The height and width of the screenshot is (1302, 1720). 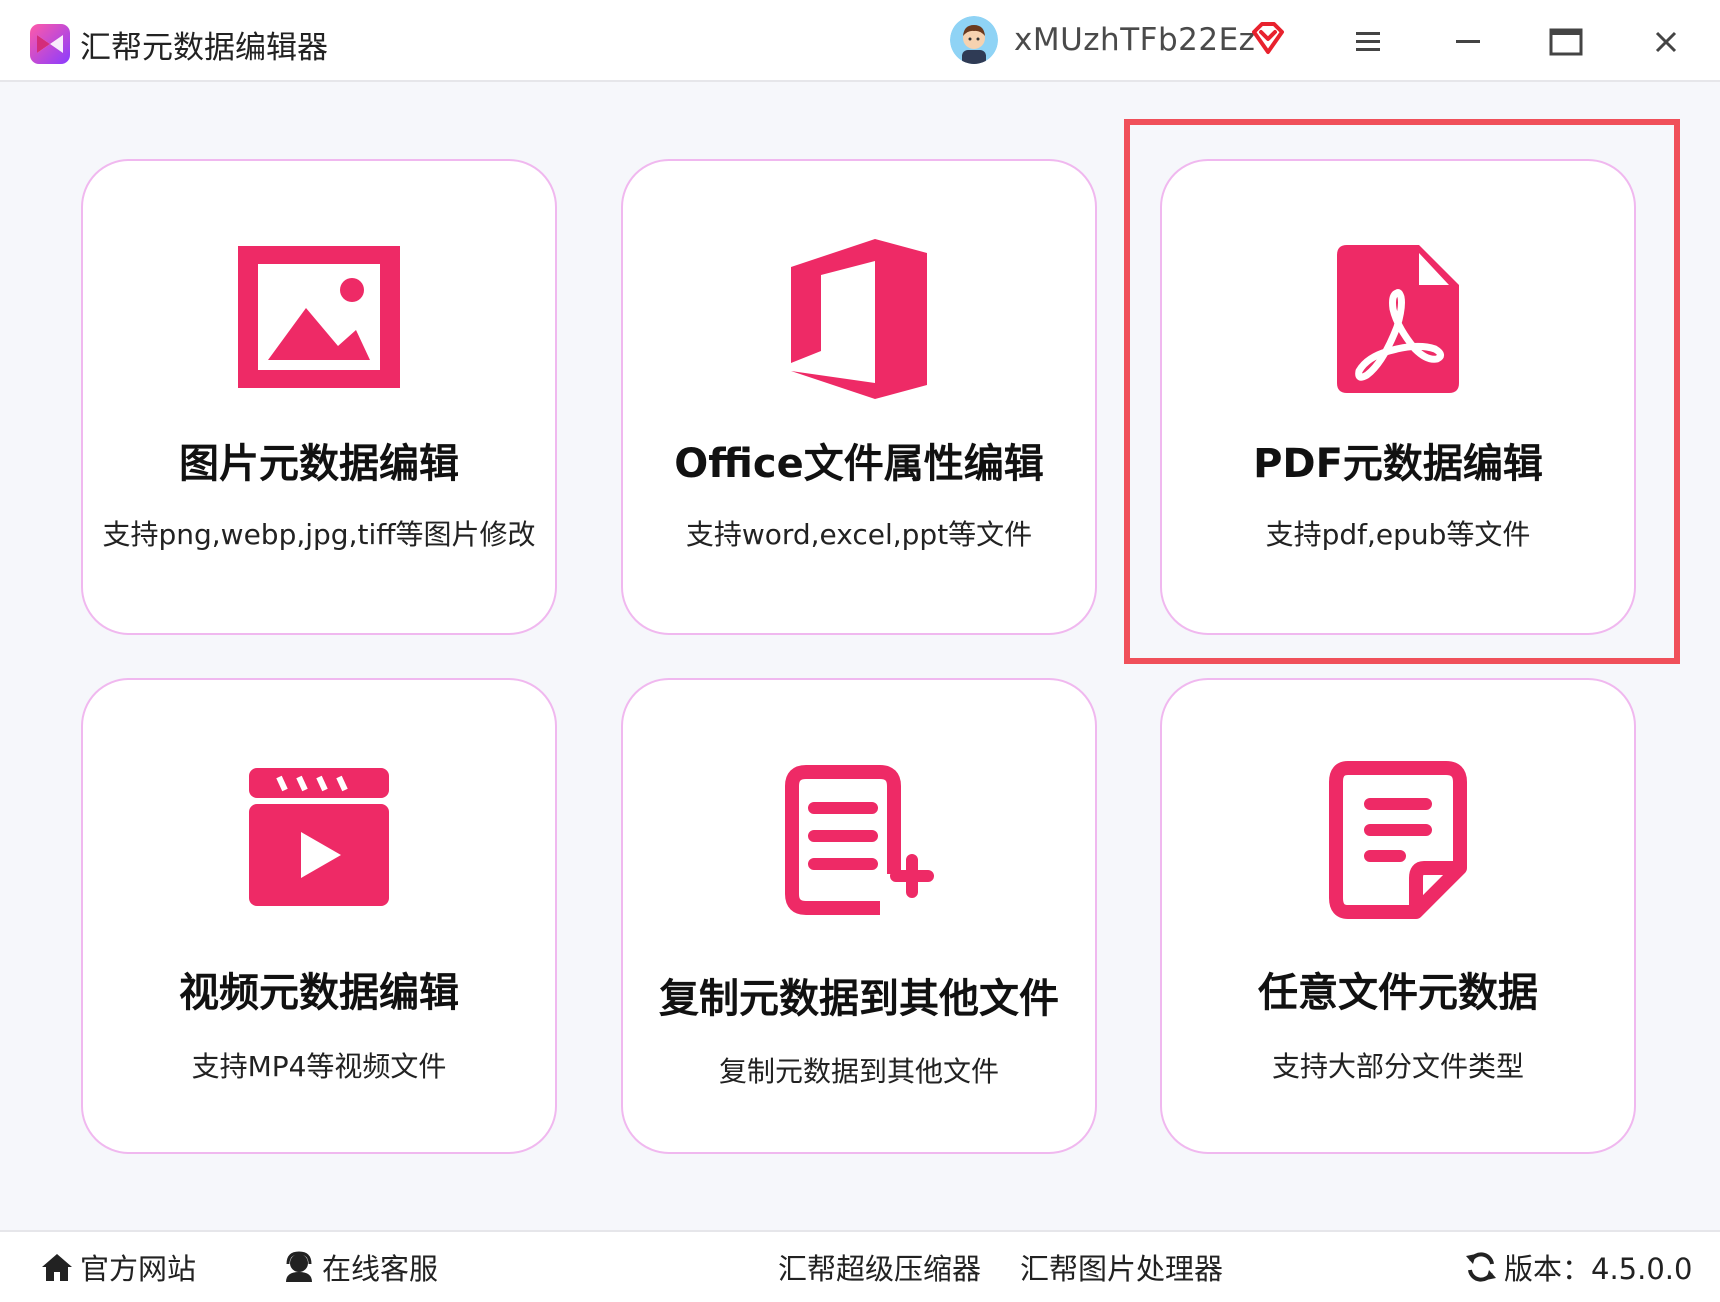 I want to click on online-service-link: 在线客服, so click(x=360, y=1267).